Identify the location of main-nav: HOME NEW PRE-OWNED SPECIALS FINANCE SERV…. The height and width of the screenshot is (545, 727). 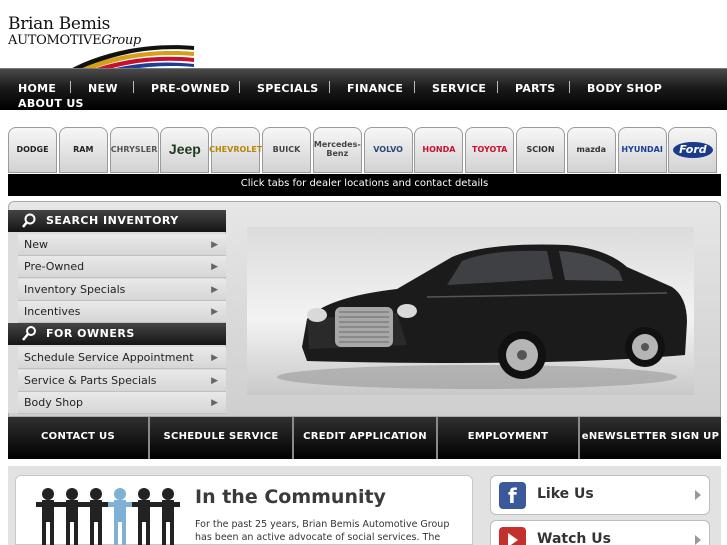
(363, 89).